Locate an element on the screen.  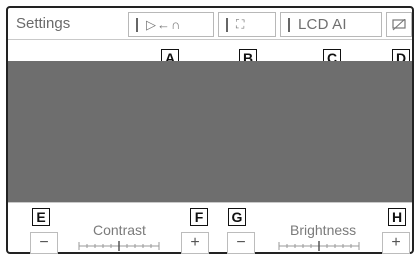
header-divider is located at coordinates (210, 39).